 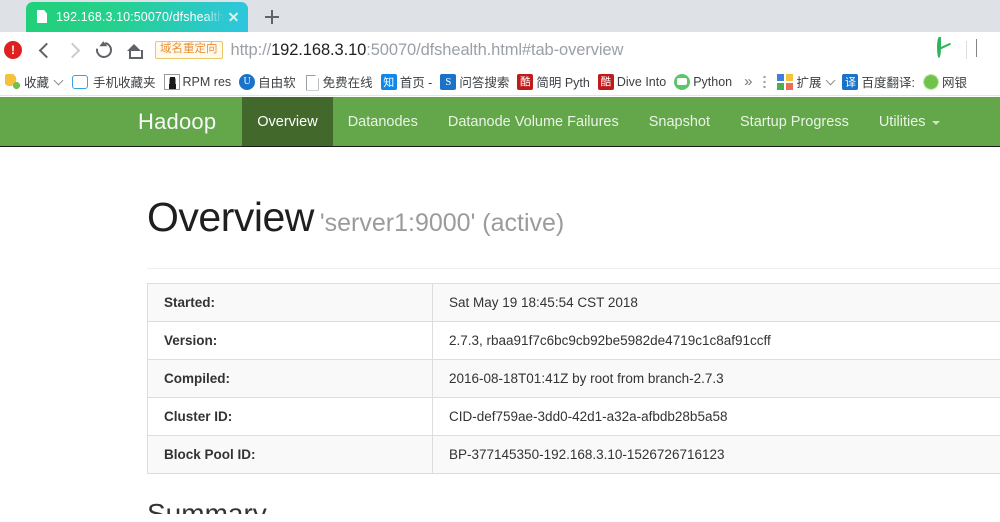 I want to click on bookmark-item-freesoft: U 自由软, so click(x=267, y=82).